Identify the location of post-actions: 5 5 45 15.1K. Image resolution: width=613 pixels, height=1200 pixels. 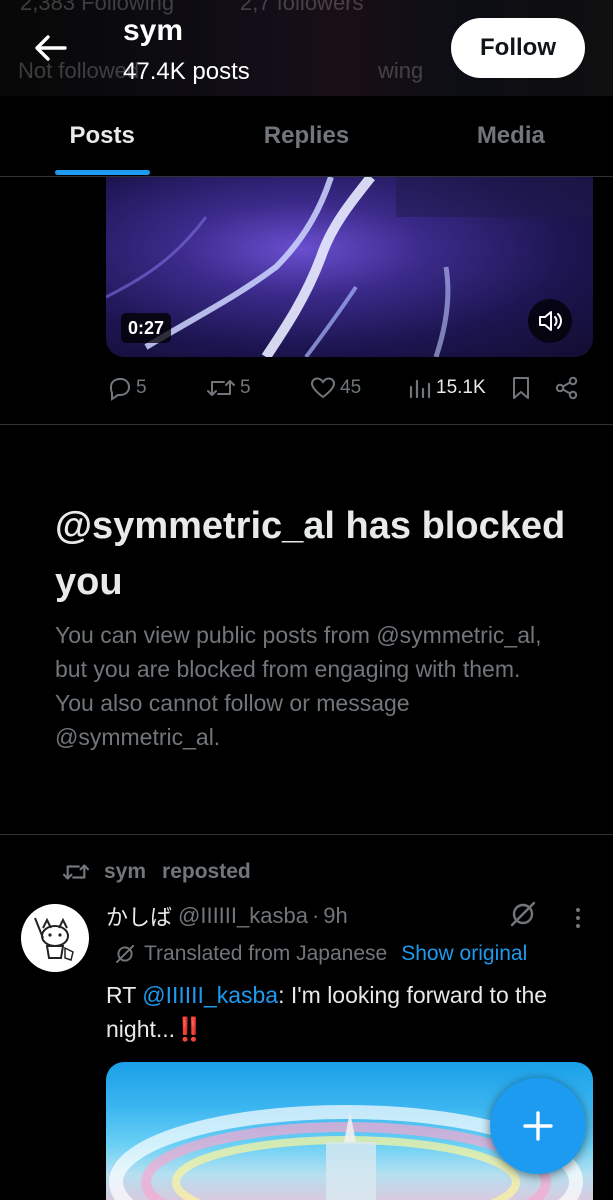
(349, 388).